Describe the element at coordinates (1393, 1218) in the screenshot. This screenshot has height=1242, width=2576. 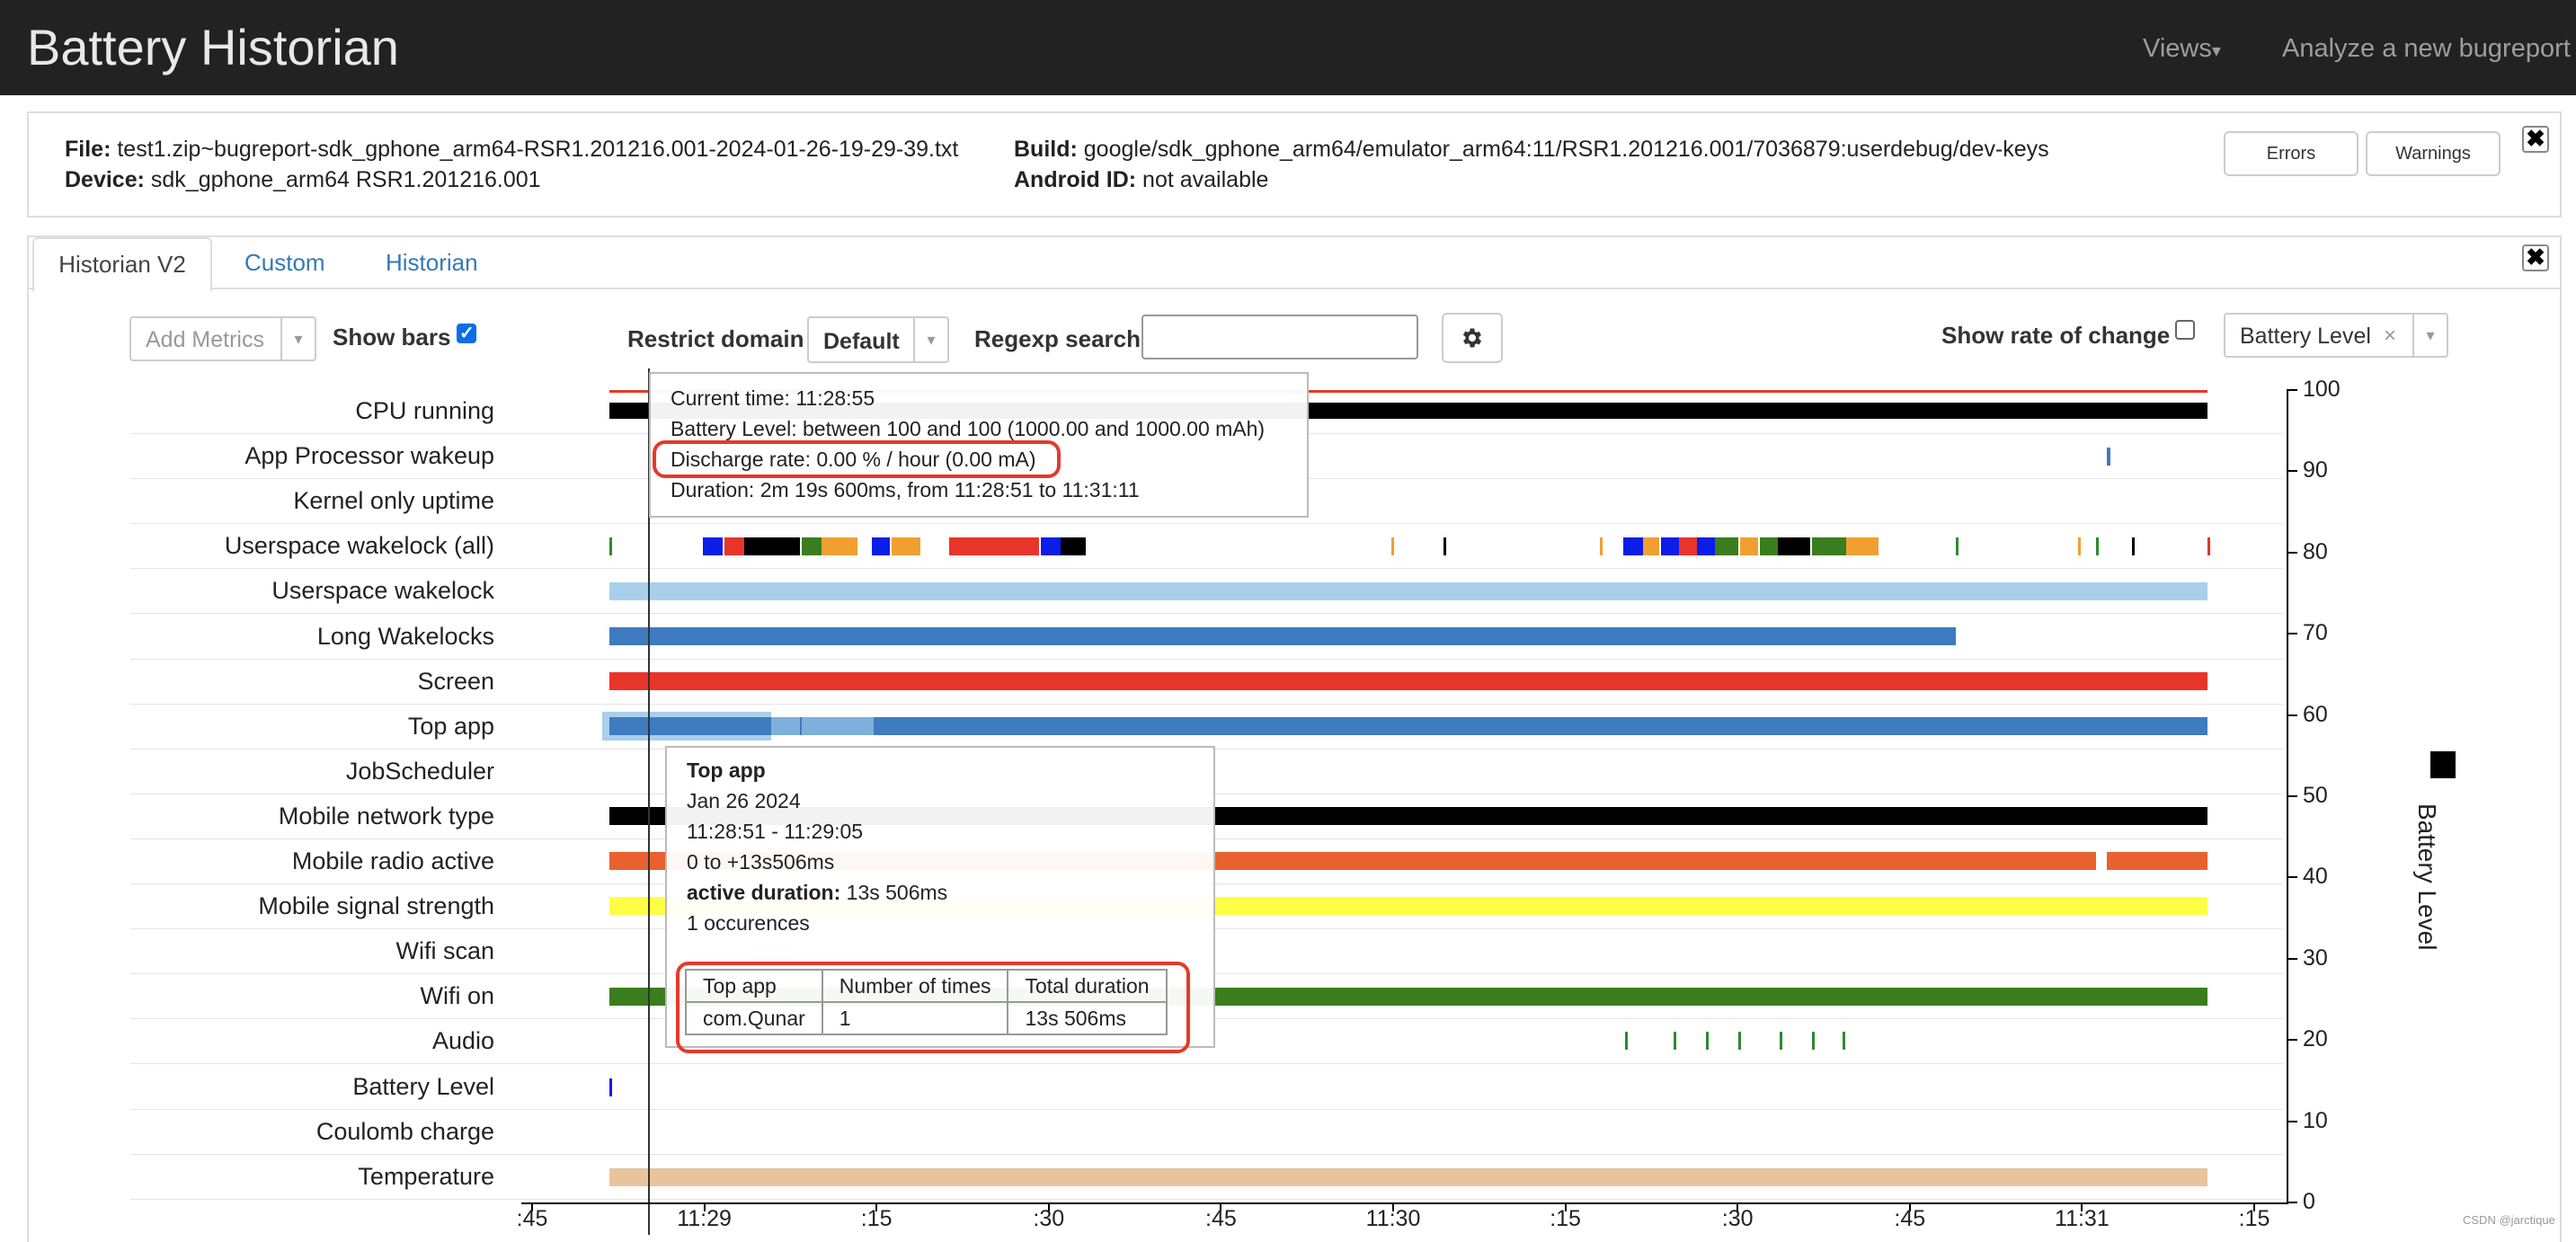
I see `x-axis-tick-label: 11:30` at that location.